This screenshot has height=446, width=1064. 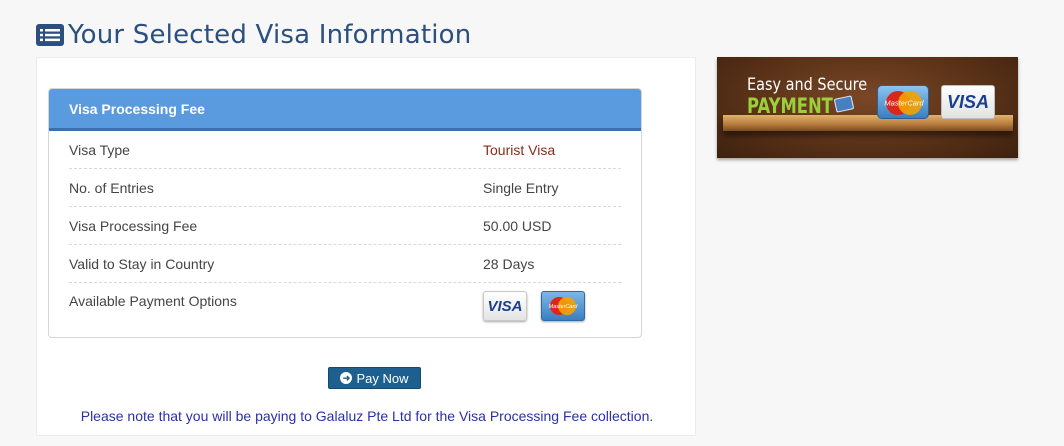 What do you see at coordinates (142, 263) in the screenshot?
I see `fee-label: Valid to Stay in Country` at bounding box center [142, 263].